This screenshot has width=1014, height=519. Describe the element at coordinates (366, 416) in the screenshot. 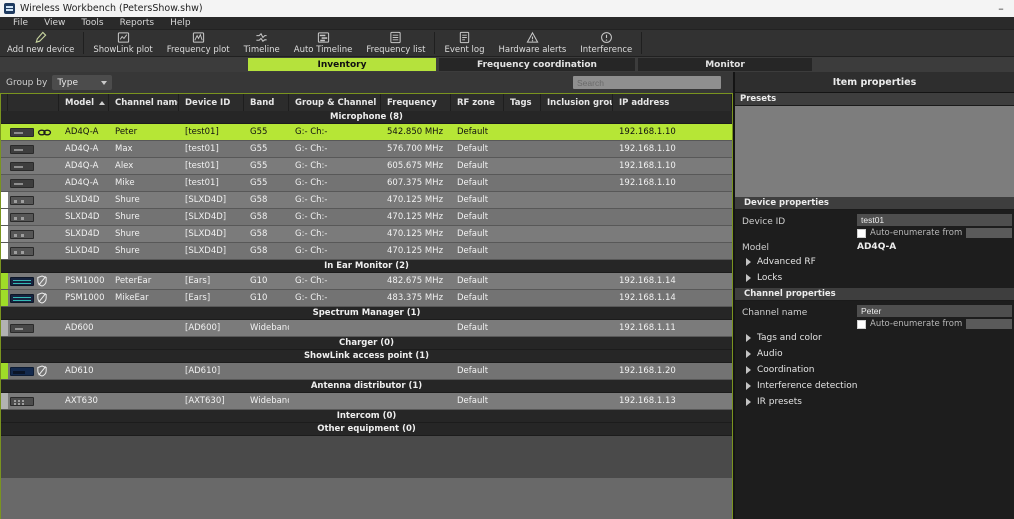

I see `group-header-row: Intercom (0)` at that location.